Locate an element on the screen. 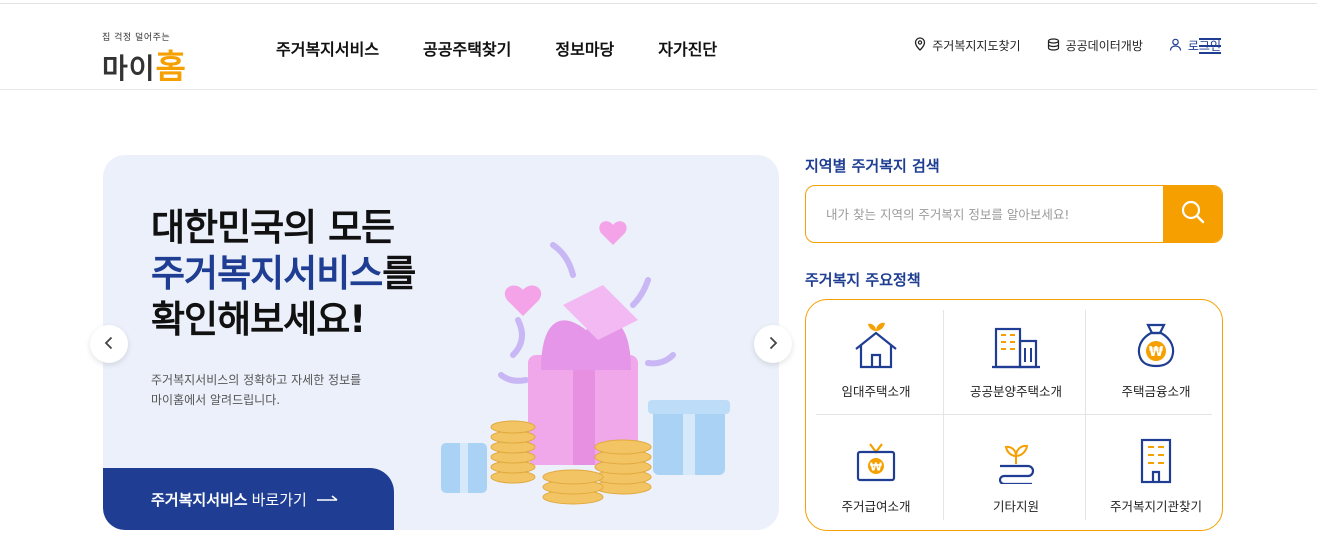 The image size is (1317, 542). office-building-icon is located at coordinates (1156, 457).